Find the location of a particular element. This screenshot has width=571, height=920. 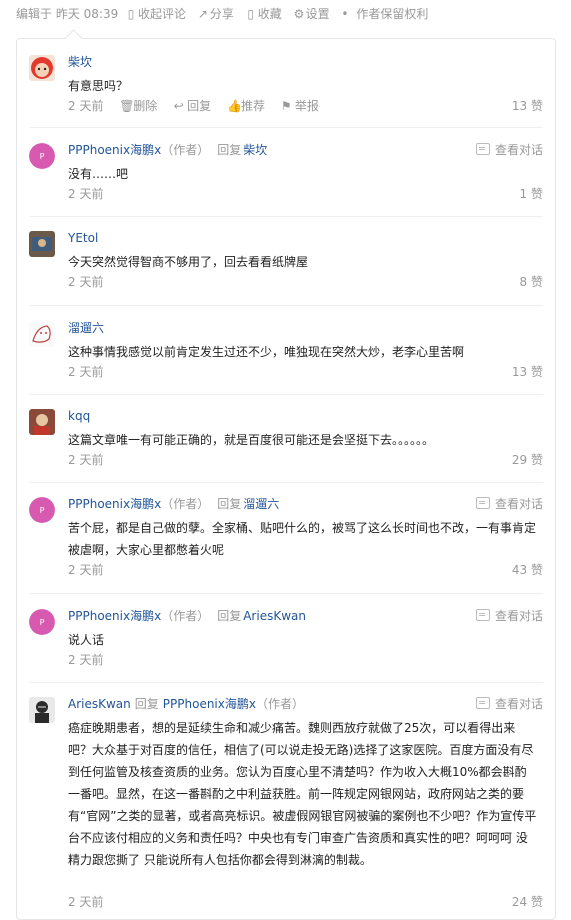

author-link: 柴坎 is located at coordinates (80, 62).